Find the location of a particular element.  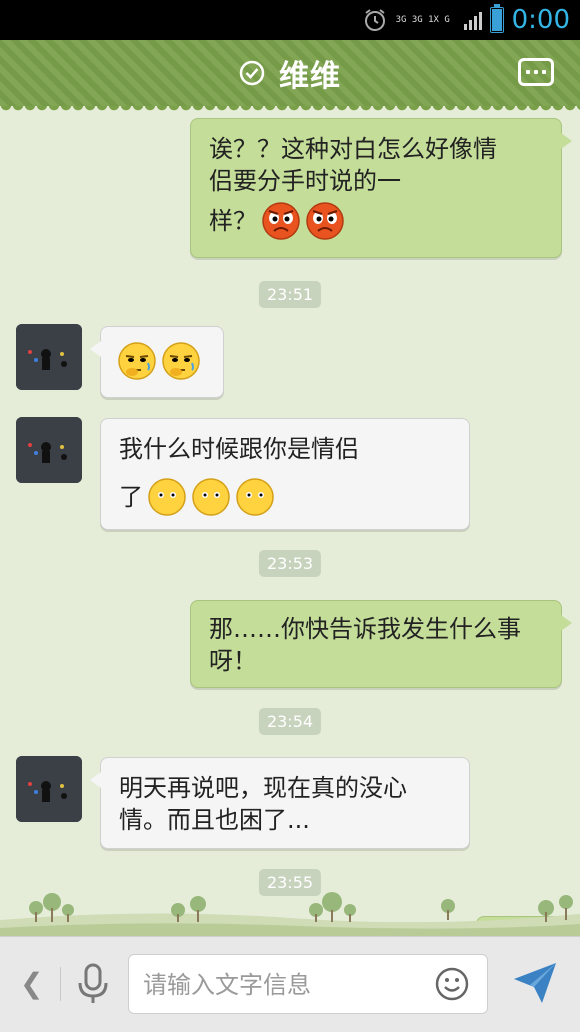

status-bar: 3G 3G 1X G 0:00 is located at coordinates (290, 20).